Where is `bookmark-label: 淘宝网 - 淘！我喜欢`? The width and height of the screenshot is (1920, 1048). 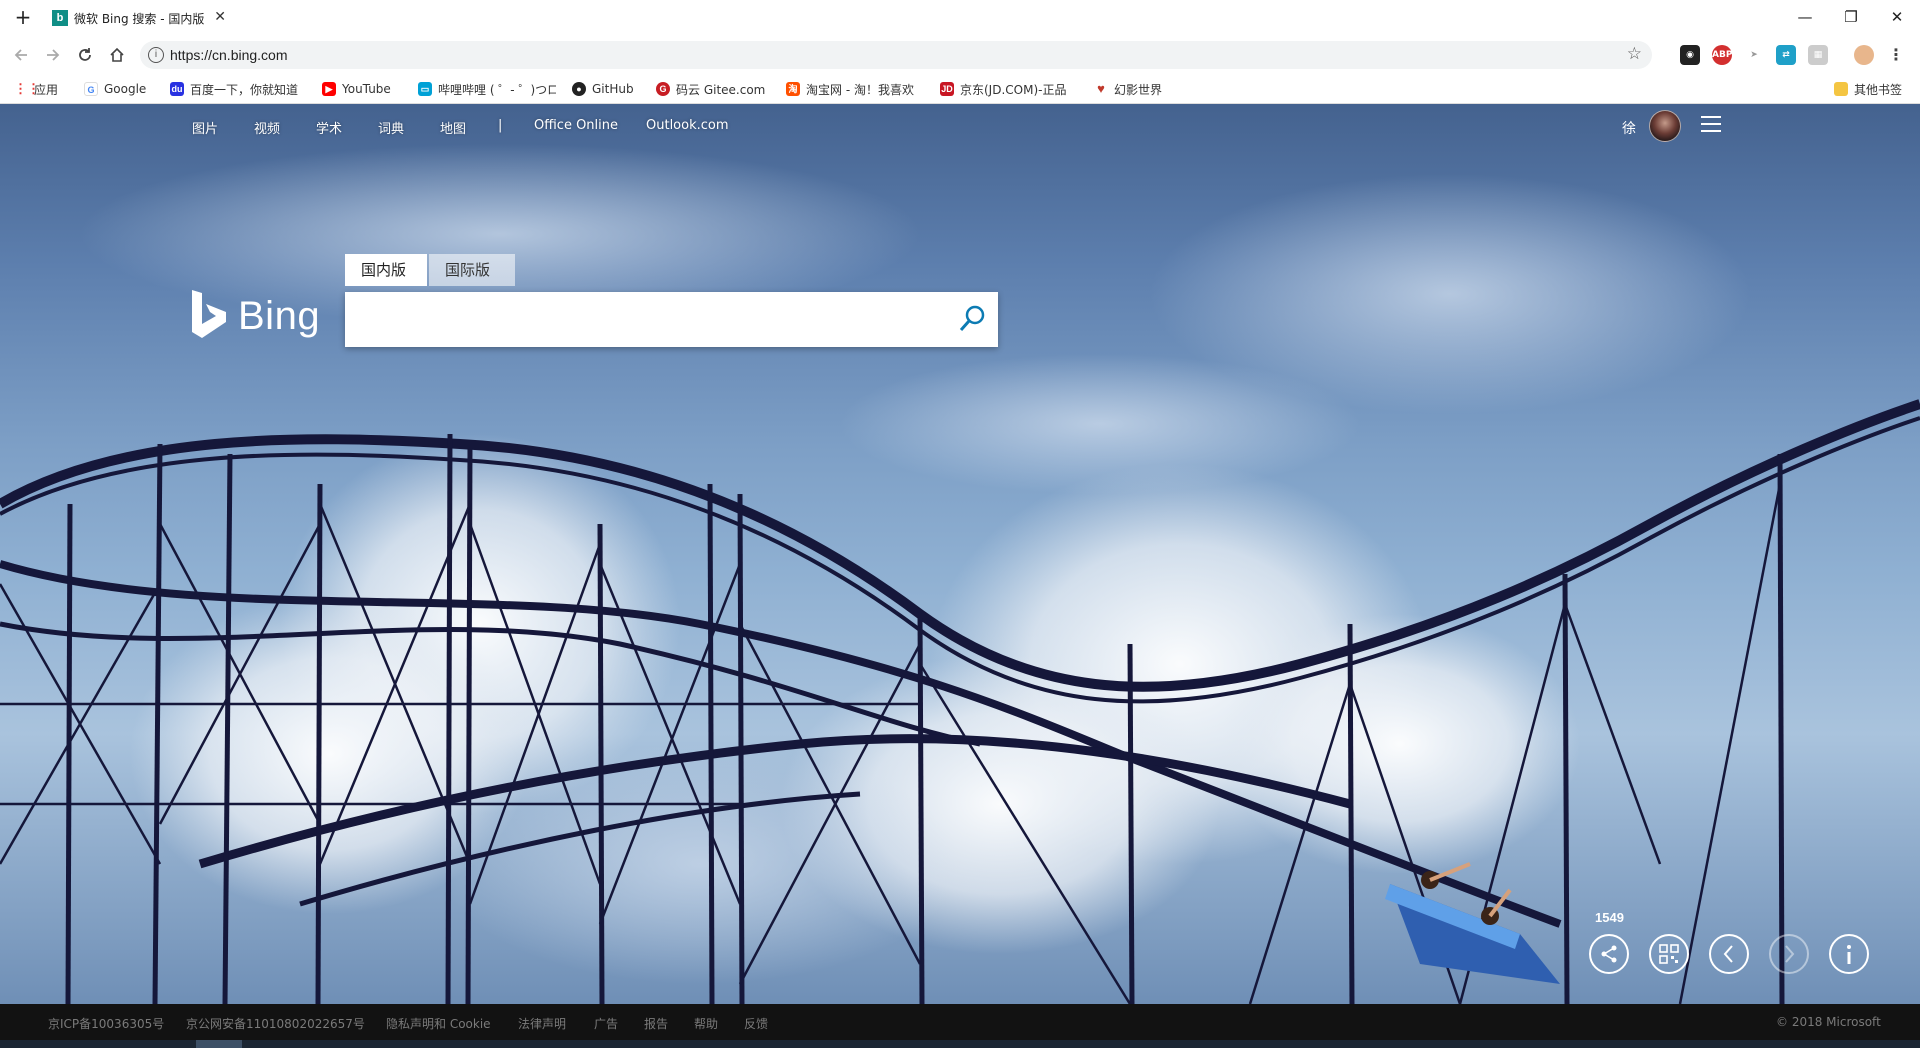 bookmark-label: 淘宝网 - 淘！我喜欢 is located at coordinates (860, 89).